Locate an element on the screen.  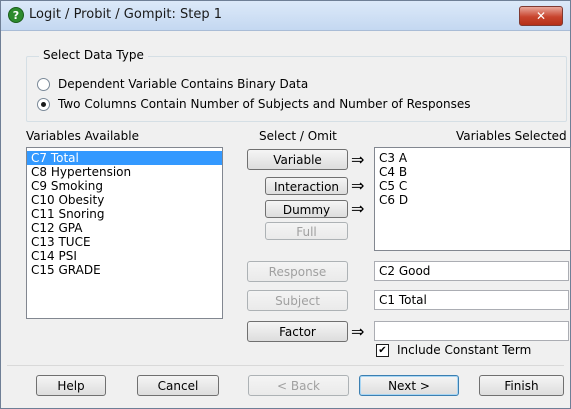
constant-term-checkbox: ✔ is located at coordinates (382, 350).